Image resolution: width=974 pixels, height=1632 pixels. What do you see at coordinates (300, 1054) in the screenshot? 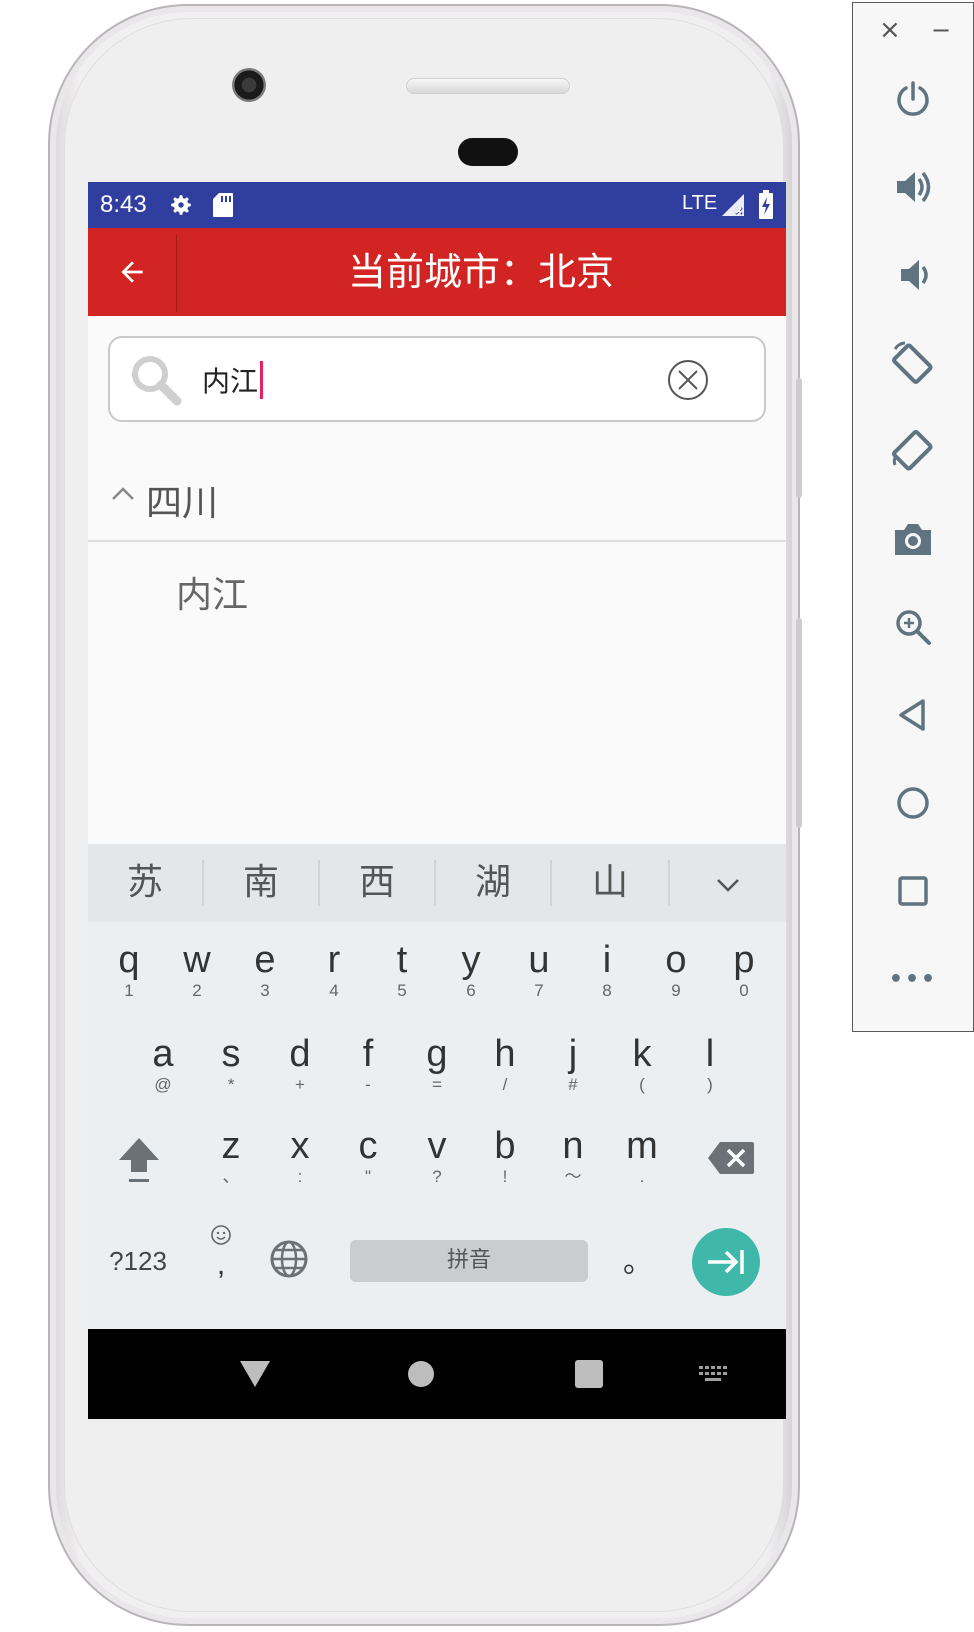
I see `key-label: d` at bounding box center [300, 1054].